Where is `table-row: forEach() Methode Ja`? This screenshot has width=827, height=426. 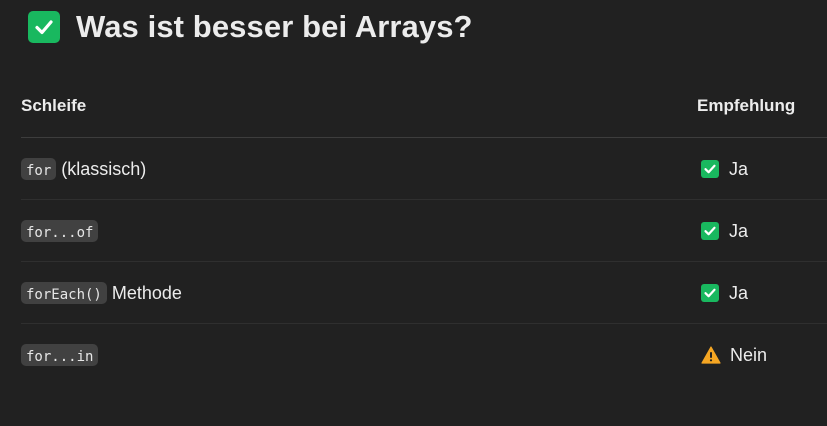
table-row: forEach() Methode Ja is located at coordinates (424, 293).